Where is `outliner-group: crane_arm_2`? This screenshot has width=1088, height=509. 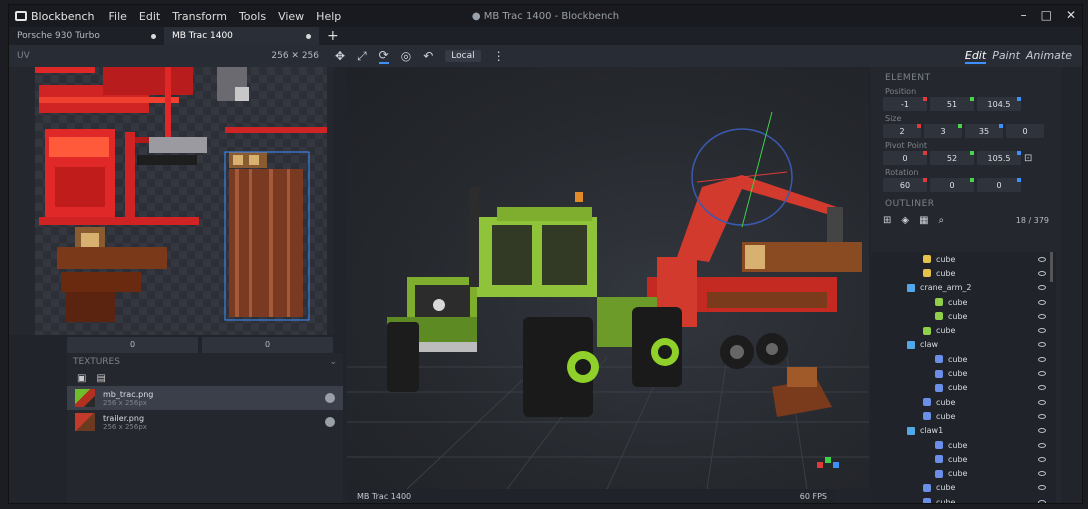
outliner-group: crane_arm_2 is located at coordinates (963, 288).